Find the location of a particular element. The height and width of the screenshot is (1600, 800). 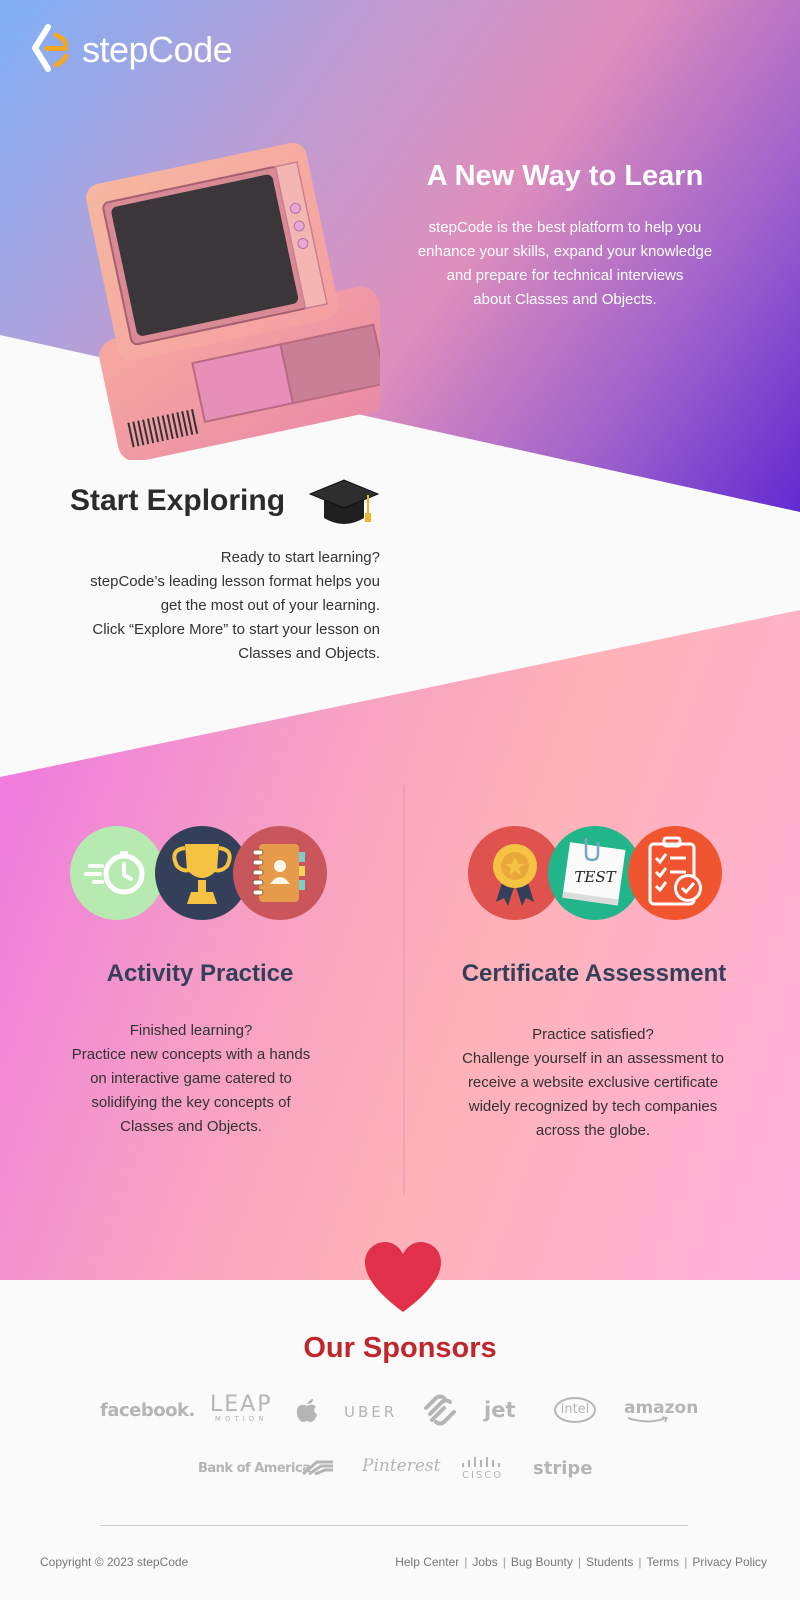

practice-line: solidifying the key concepts of is located at coordinates (191, 1102).